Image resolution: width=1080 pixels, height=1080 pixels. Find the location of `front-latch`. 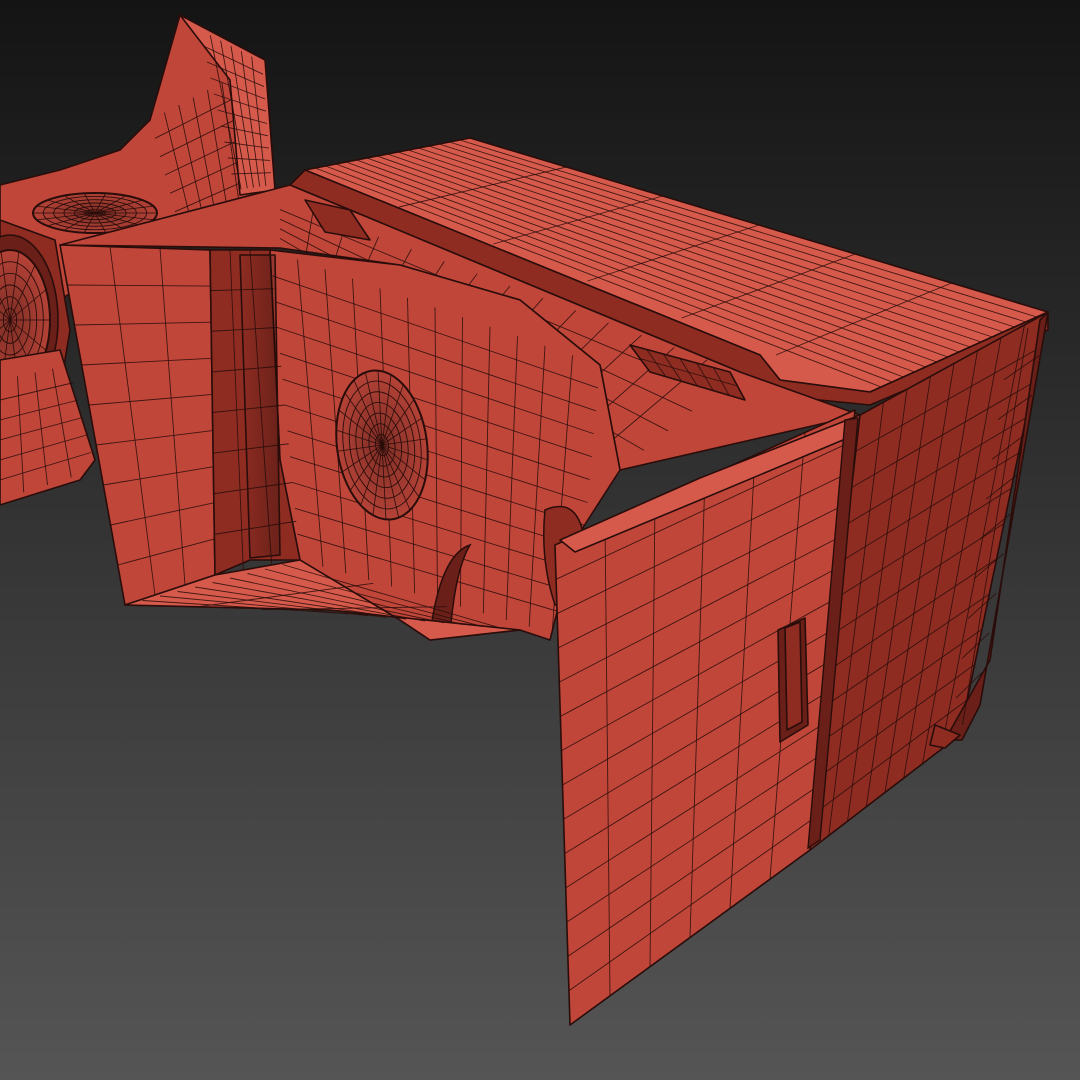

front-latch is located at coordinates (793, 676).